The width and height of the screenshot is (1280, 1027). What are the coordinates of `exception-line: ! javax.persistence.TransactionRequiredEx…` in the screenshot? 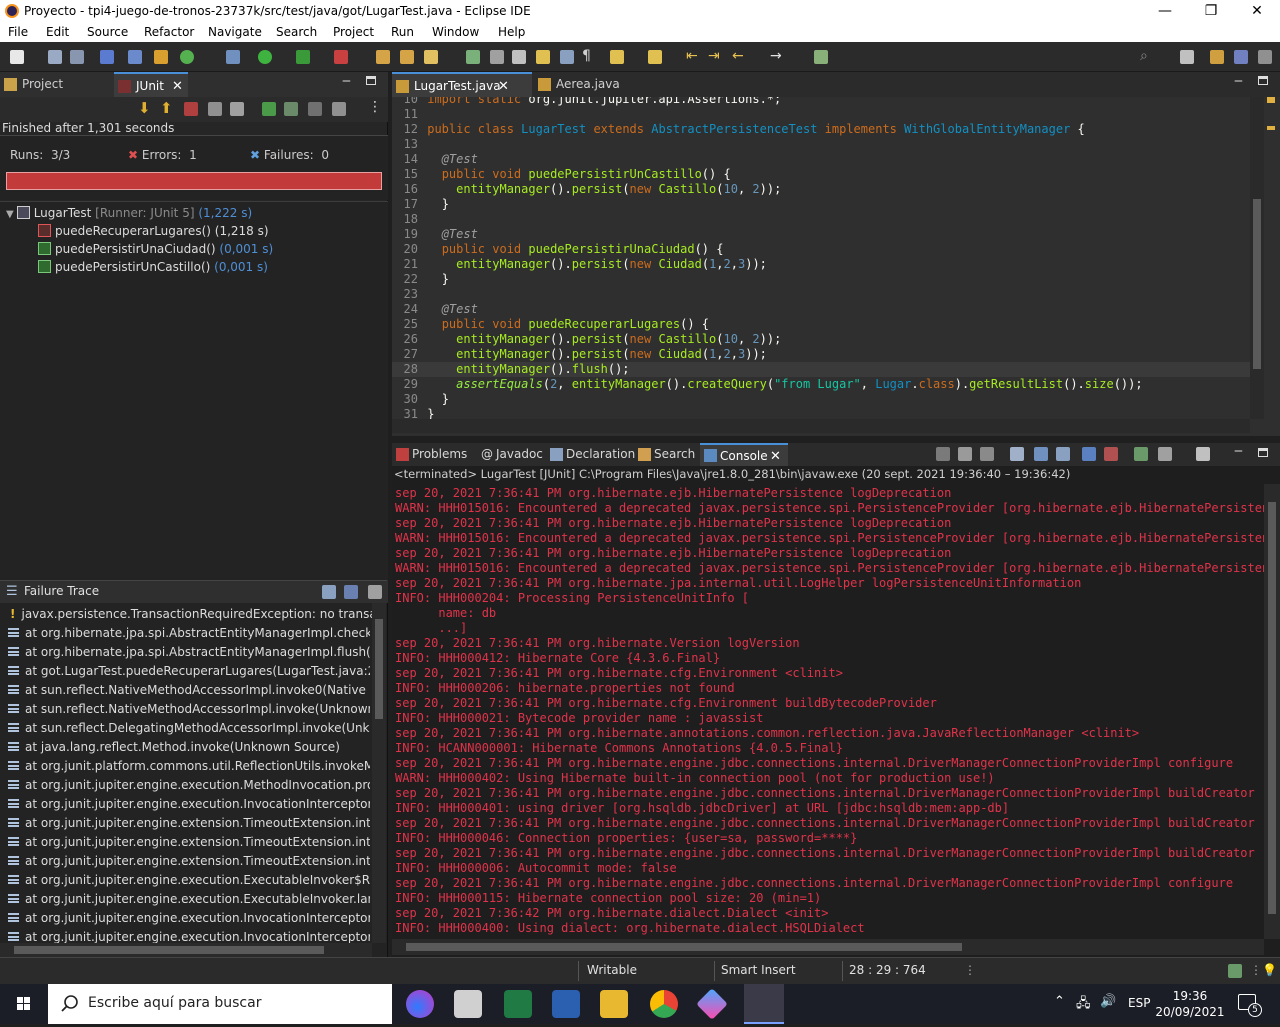 It's located at (191, 614).